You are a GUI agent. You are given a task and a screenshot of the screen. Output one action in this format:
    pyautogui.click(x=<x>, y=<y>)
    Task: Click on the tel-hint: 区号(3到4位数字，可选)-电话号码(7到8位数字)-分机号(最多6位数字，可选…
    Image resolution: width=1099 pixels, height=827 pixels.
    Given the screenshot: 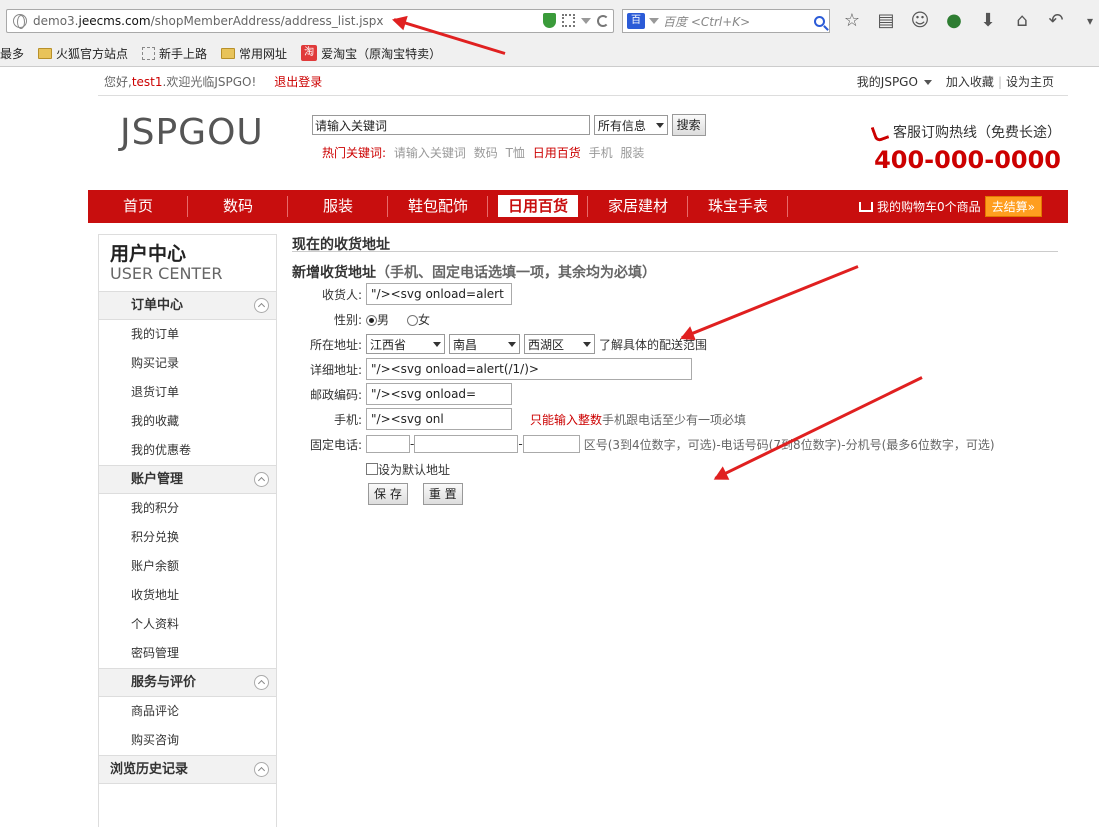 What is the action you would take?
    pyautogui.click(x=789, y=444)
    